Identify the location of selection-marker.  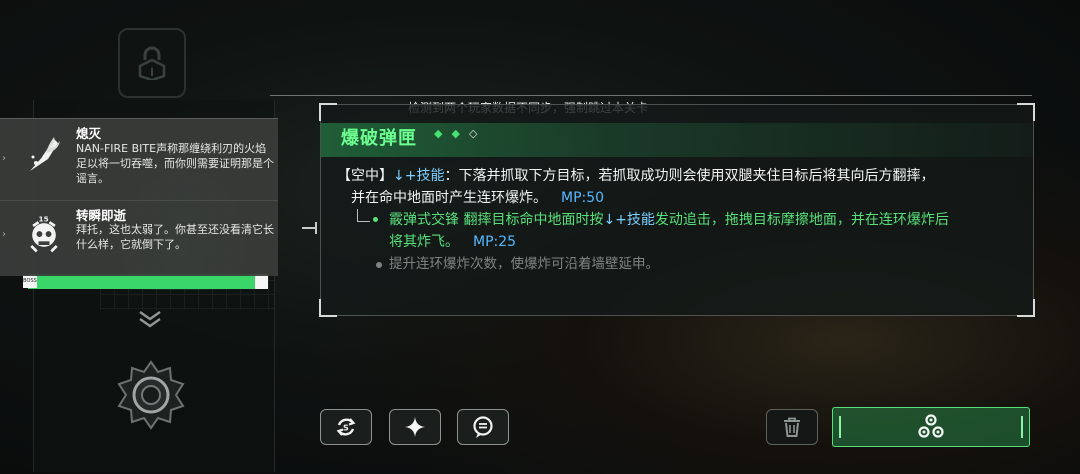
(261, 281).